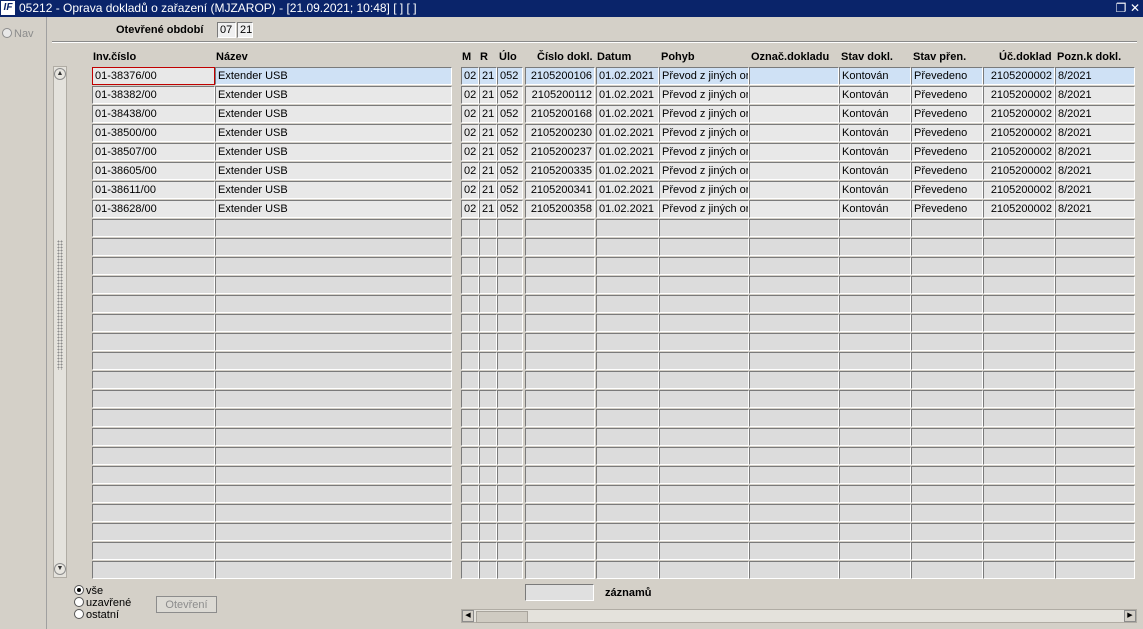 The height and width of the screenshot is (629, 1143). Describe the element at coordinates (794, 95) in the screenshot. I see `cell-oznac` at that location.